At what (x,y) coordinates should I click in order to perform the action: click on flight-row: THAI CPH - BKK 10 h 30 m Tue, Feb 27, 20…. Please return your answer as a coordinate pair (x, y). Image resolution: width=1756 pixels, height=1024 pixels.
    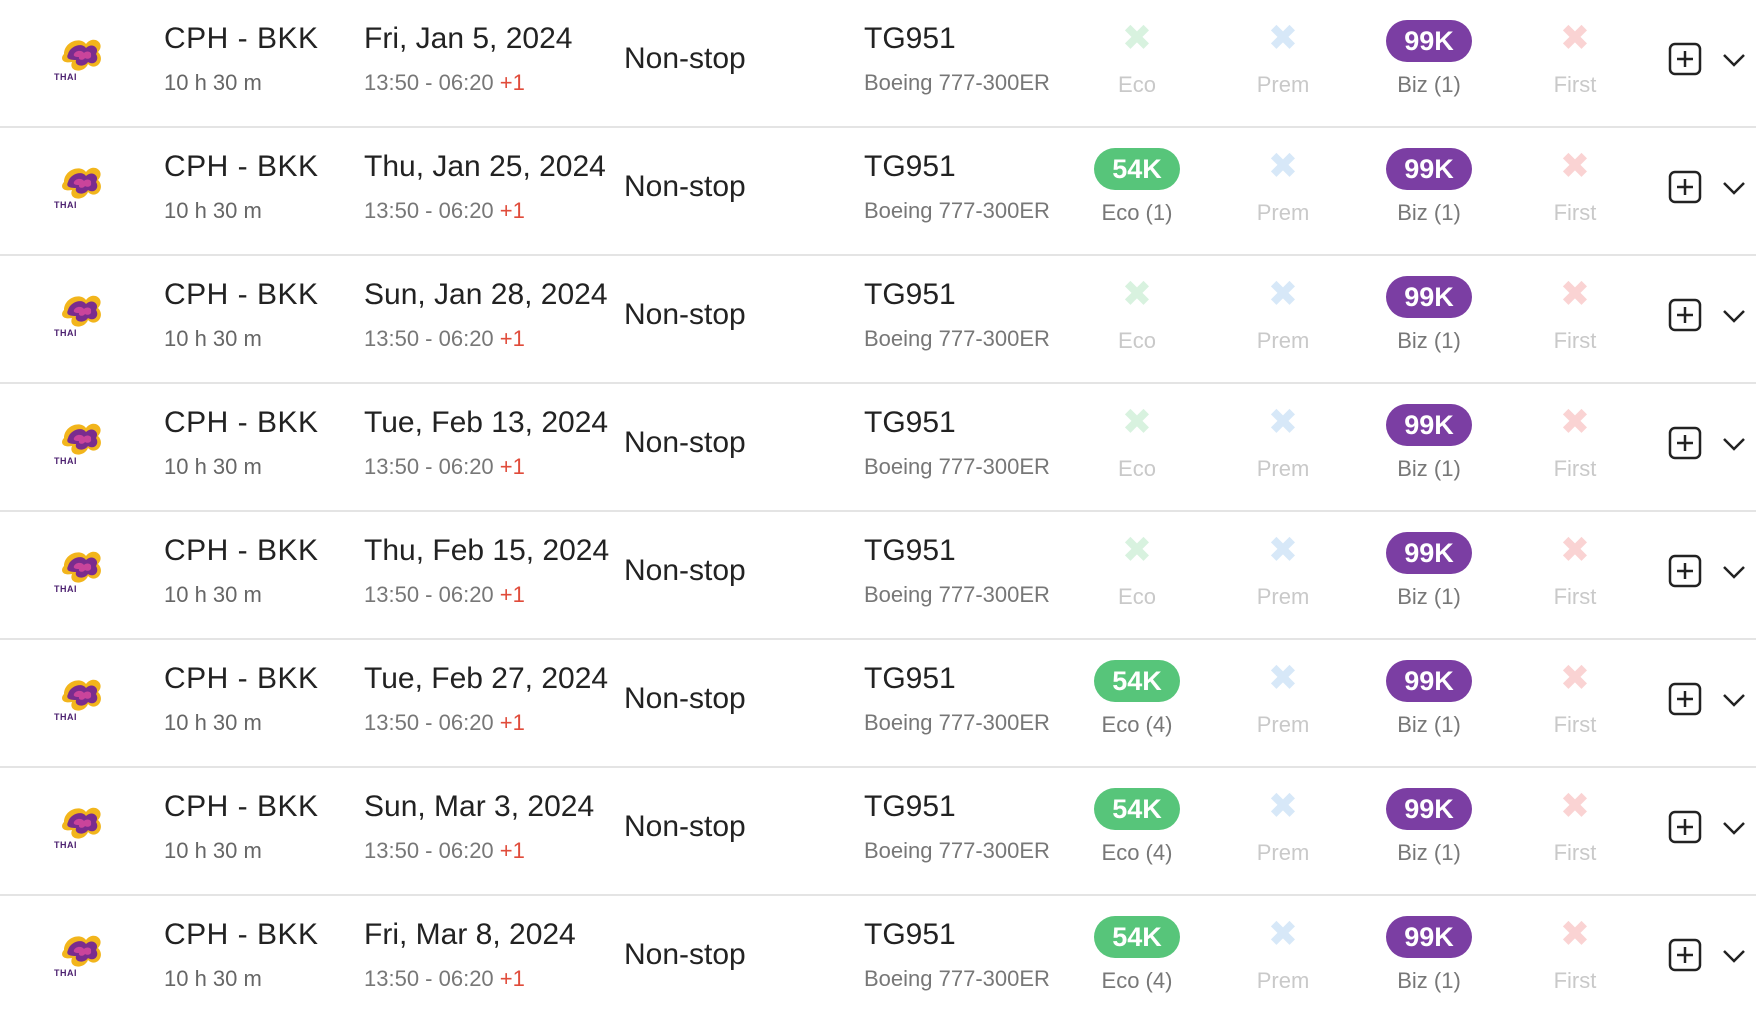
    Looking at the image, I should click on (878, 704).